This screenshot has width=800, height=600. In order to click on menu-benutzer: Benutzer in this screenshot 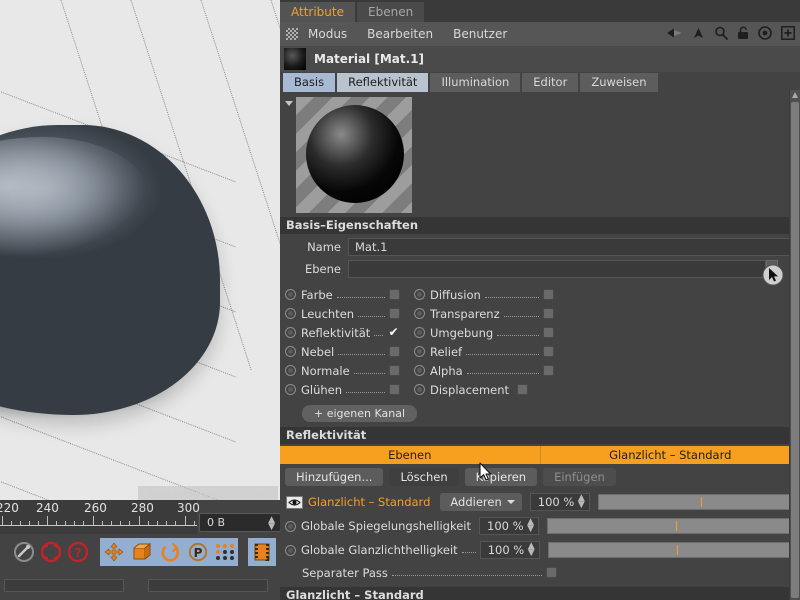, I will do `click(480, 34)`.